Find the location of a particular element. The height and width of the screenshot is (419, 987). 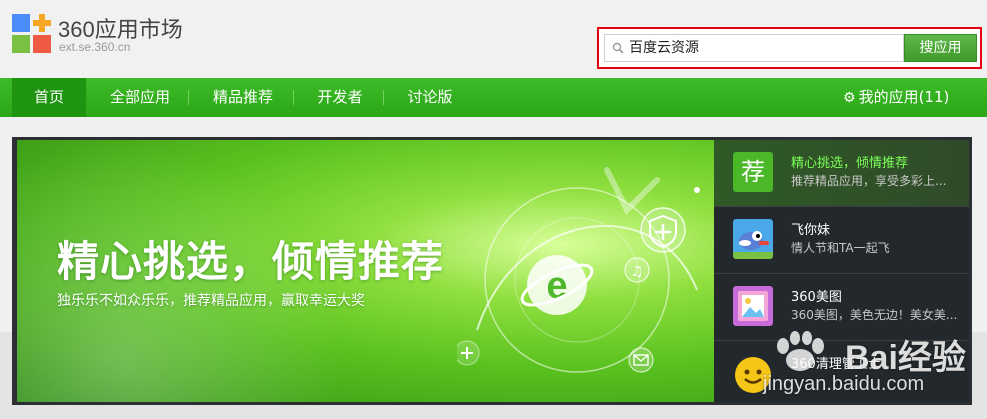

search-button: 搜应用 is located at coordinates (940, 48).